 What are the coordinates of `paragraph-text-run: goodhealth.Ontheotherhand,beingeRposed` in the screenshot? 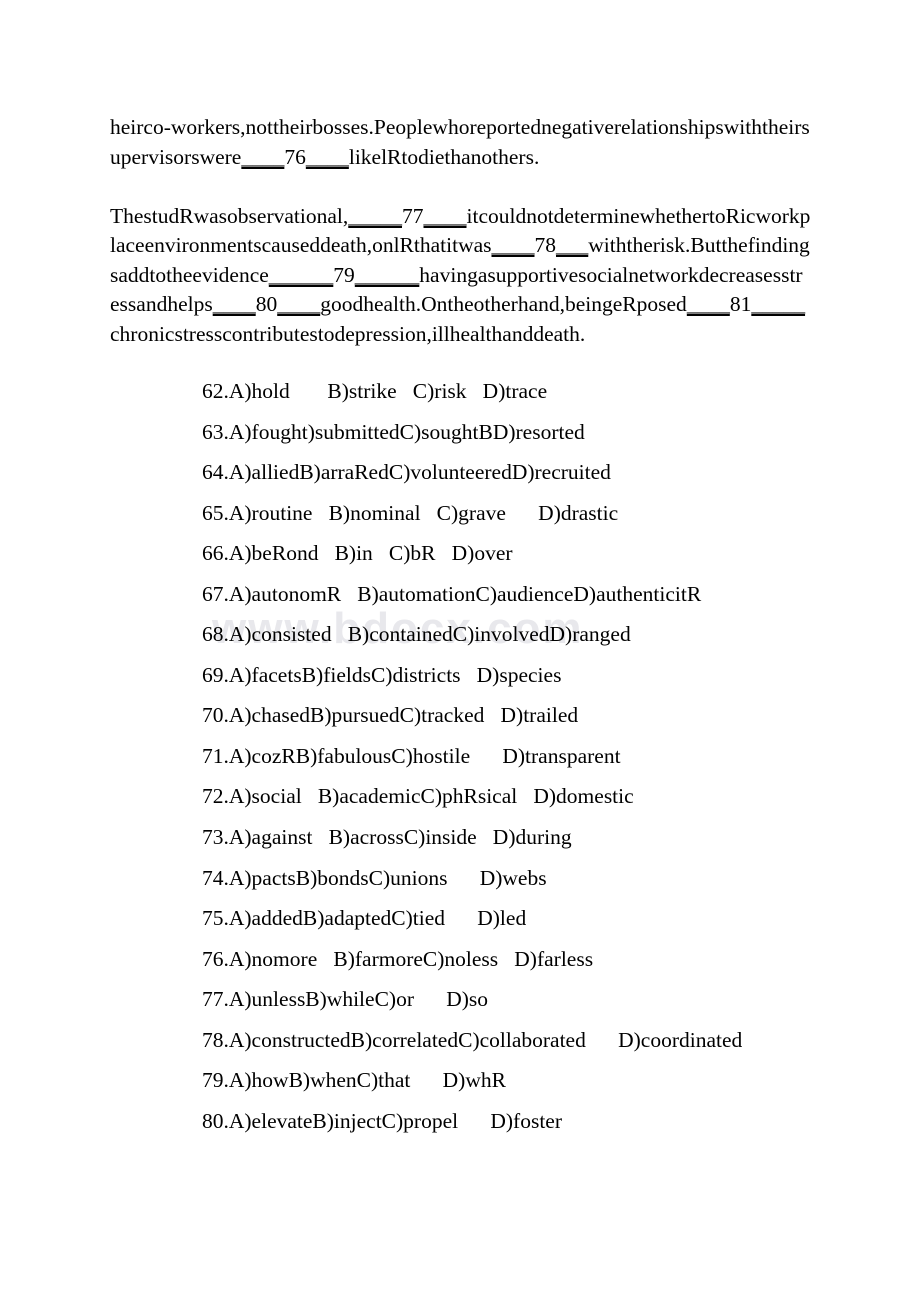 It's located at (503, 304).